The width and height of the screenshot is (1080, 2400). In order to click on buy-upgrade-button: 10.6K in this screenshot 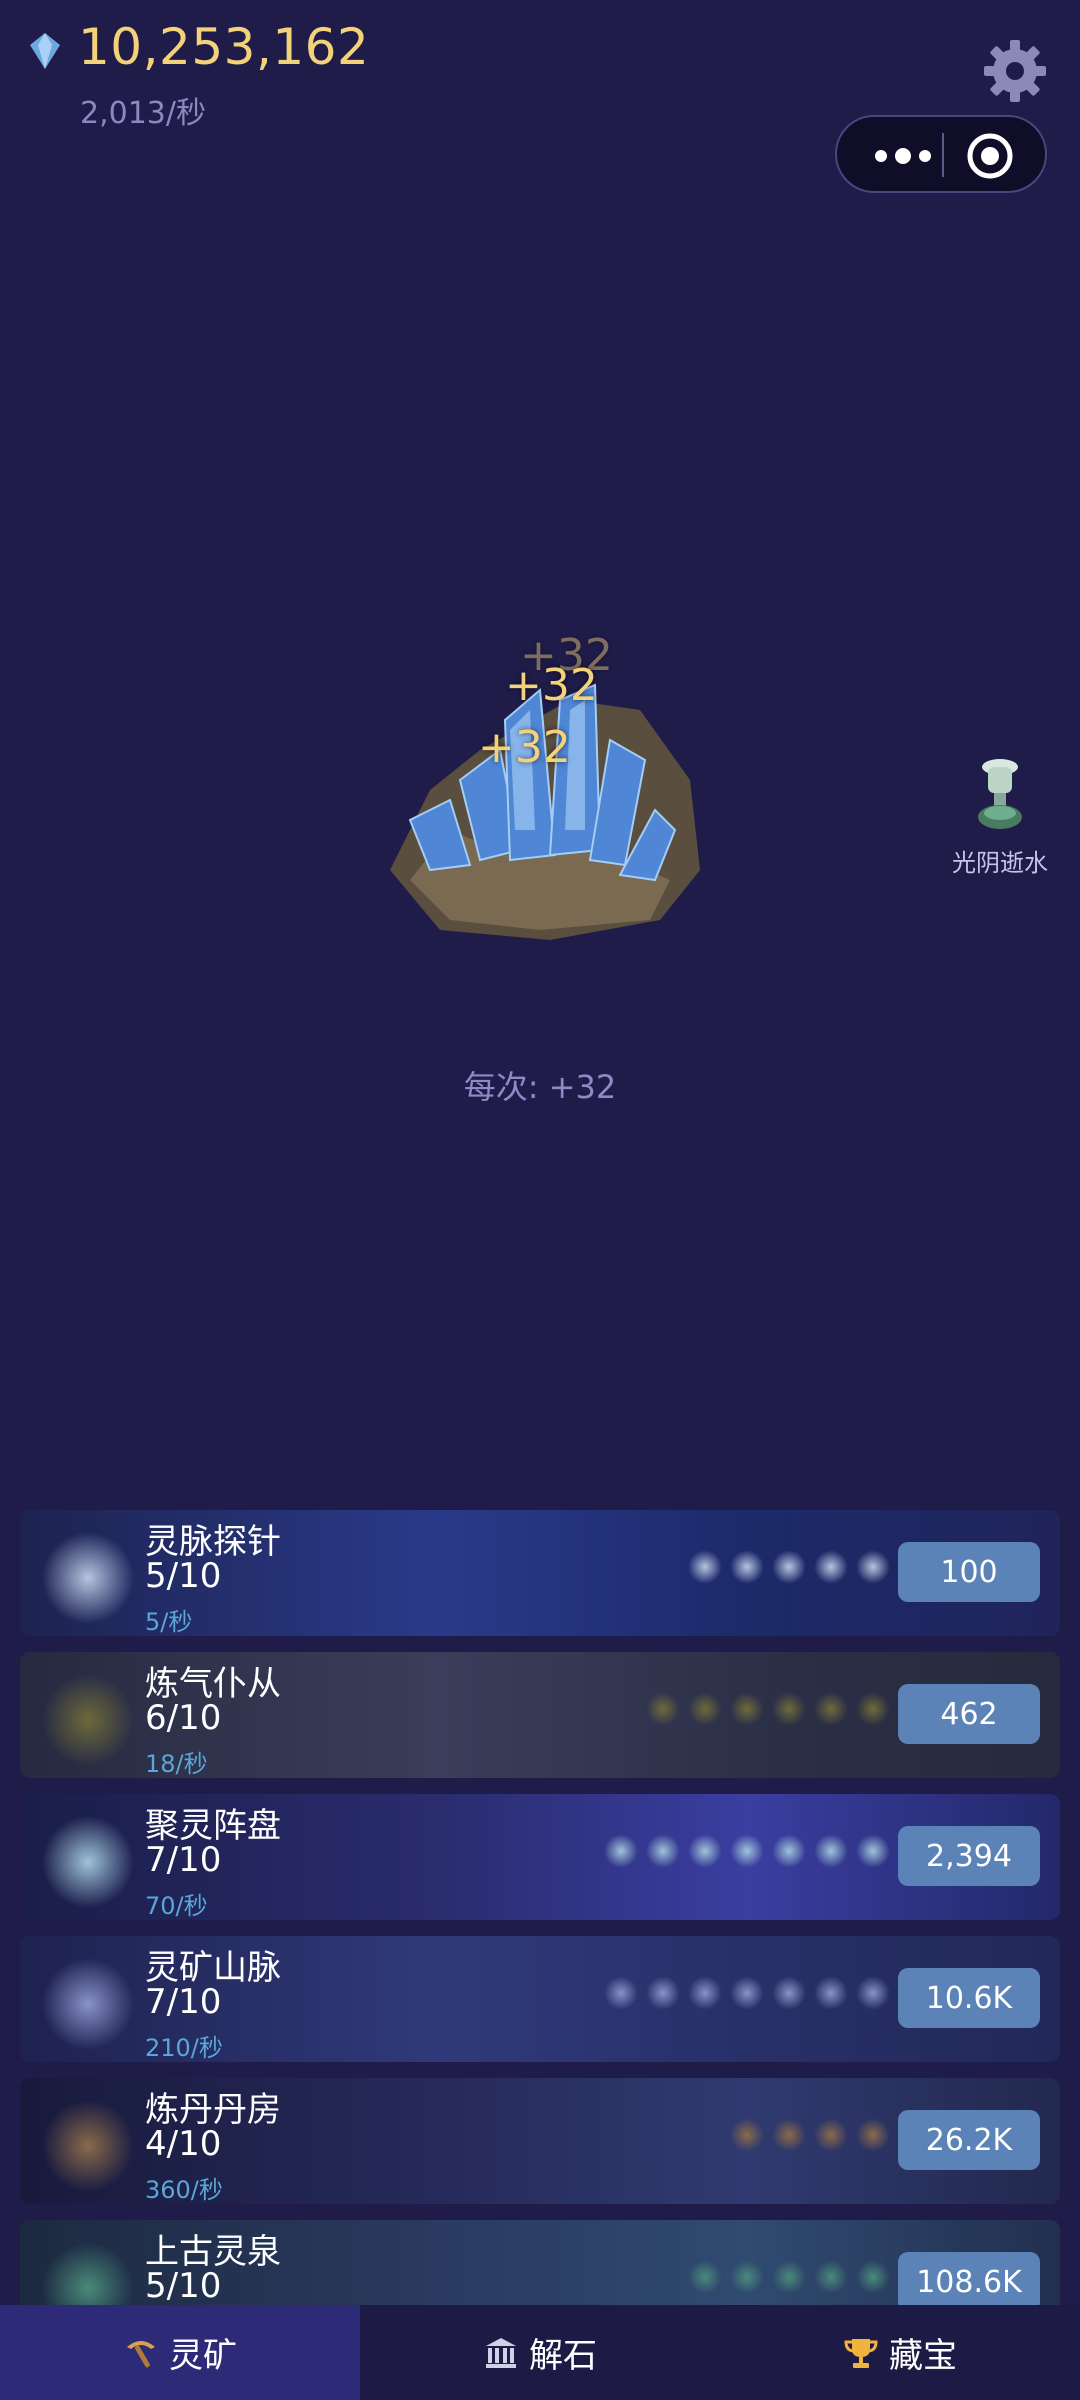, I will do `click(969, 1998)`.